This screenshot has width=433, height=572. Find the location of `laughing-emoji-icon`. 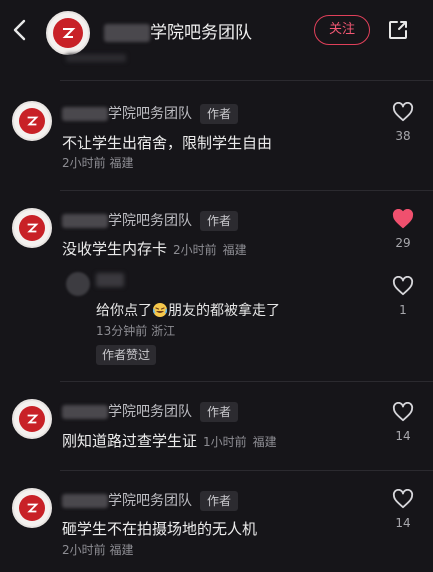

laughing-emoji-icon is located at coordinates (160, 310).